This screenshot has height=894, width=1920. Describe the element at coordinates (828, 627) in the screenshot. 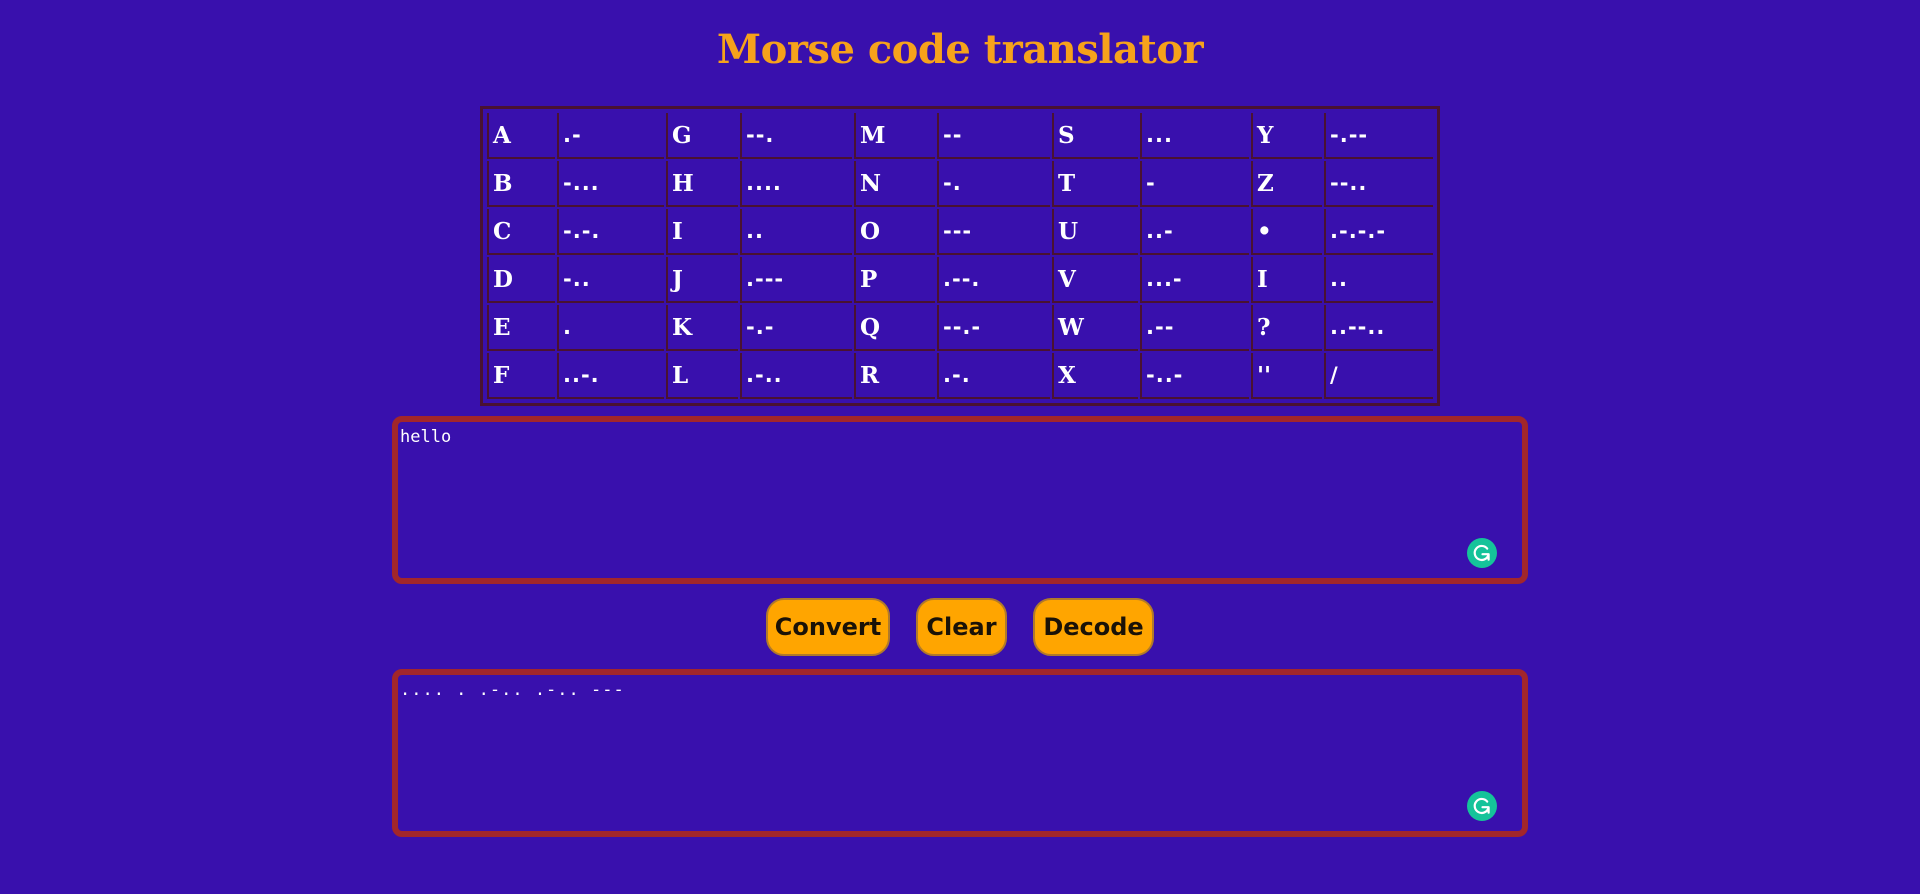

I see `convert-button: Convert` at that location.